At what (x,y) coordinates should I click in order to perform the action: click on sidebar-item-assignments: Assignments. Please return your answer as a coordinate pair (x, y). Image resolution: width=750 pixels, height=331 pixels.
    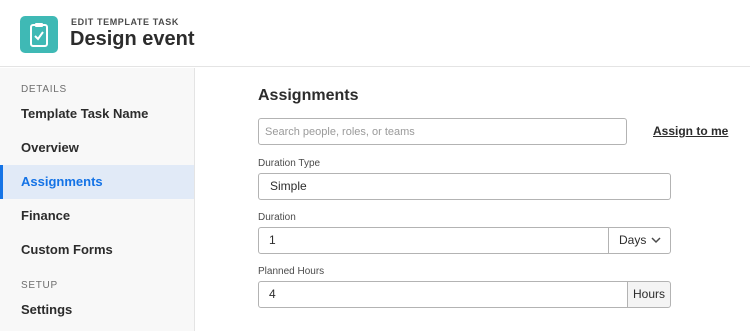
    Looking at the image, I should click on (97, 182).